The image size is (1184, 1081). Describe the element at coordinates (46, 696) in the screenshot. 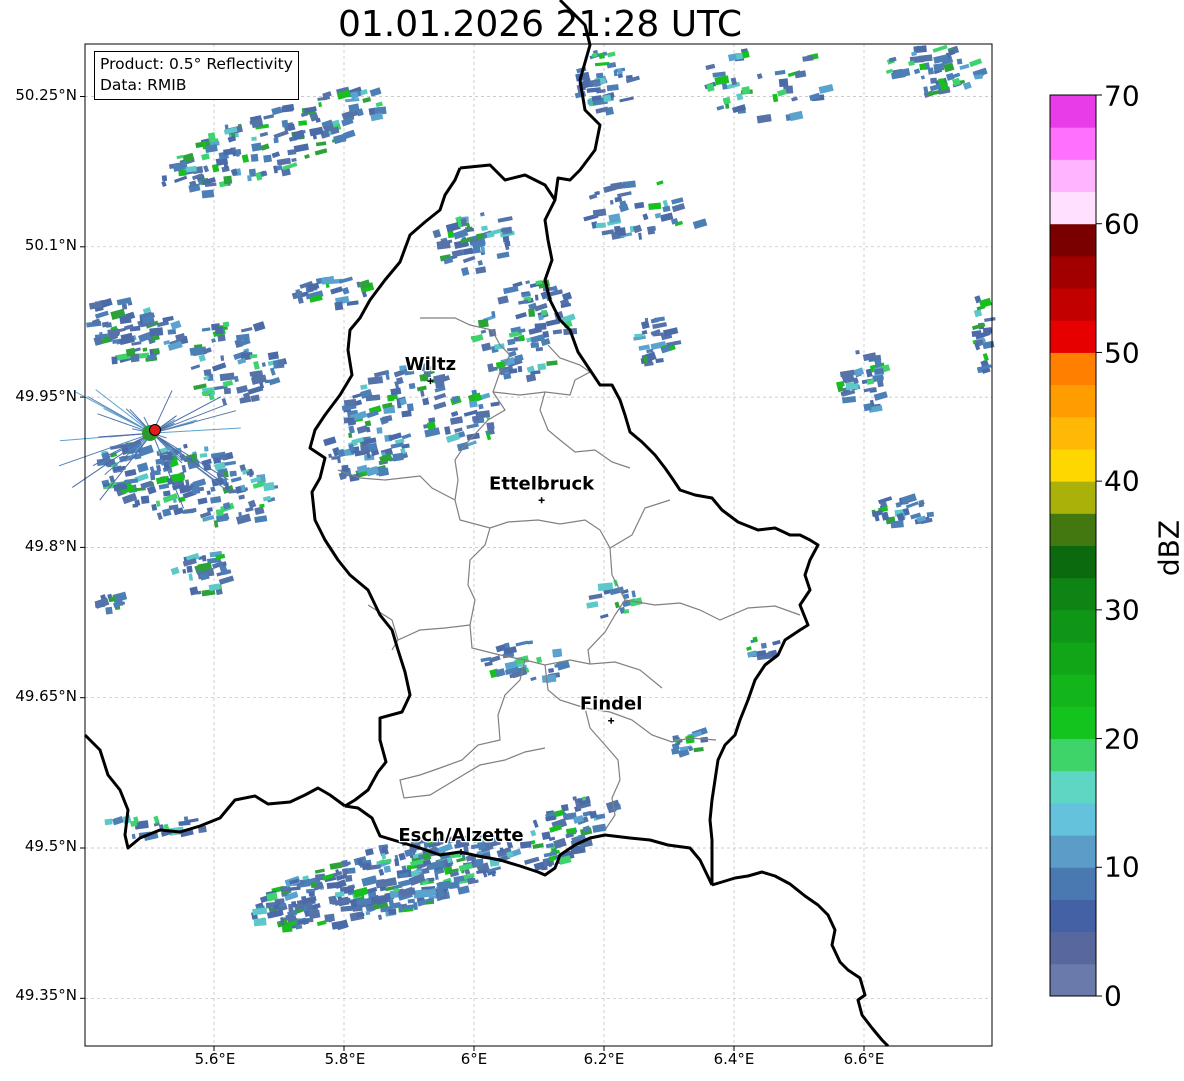

I see `lat-label: 49.65°N` at that location.